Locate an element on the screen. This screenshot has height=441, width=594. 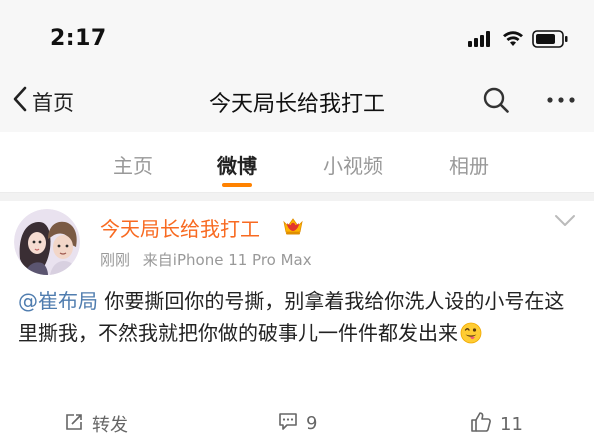
crown-badge-icon is located at coordinates (293, 226).